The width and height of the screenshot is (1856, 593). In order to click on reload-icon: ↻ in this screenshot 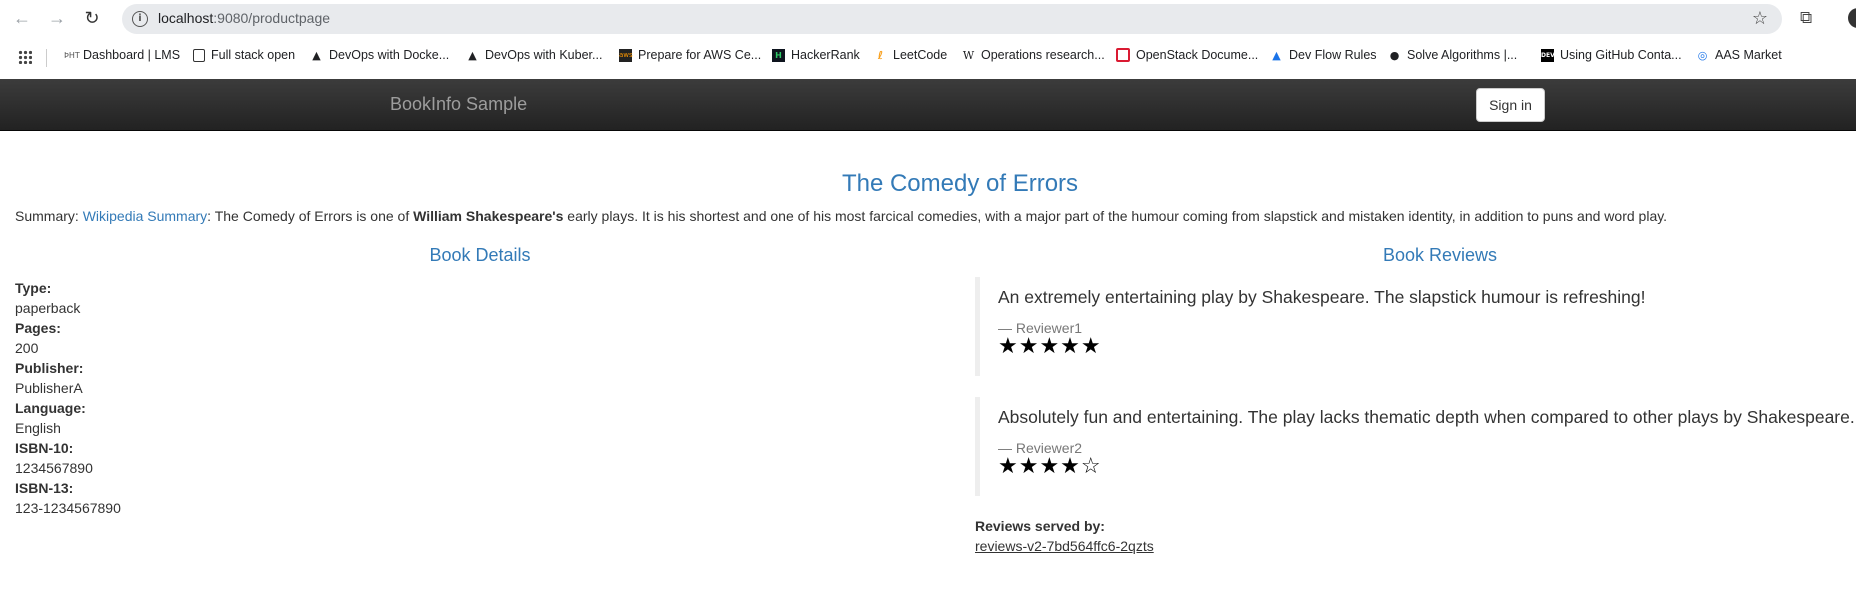, I will do `click(92, 18)`.